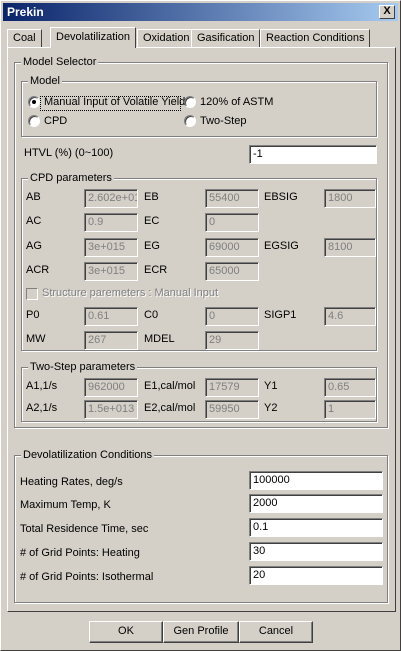  I want to click on cpd-ecr-label: ECR, so click(156, 270).